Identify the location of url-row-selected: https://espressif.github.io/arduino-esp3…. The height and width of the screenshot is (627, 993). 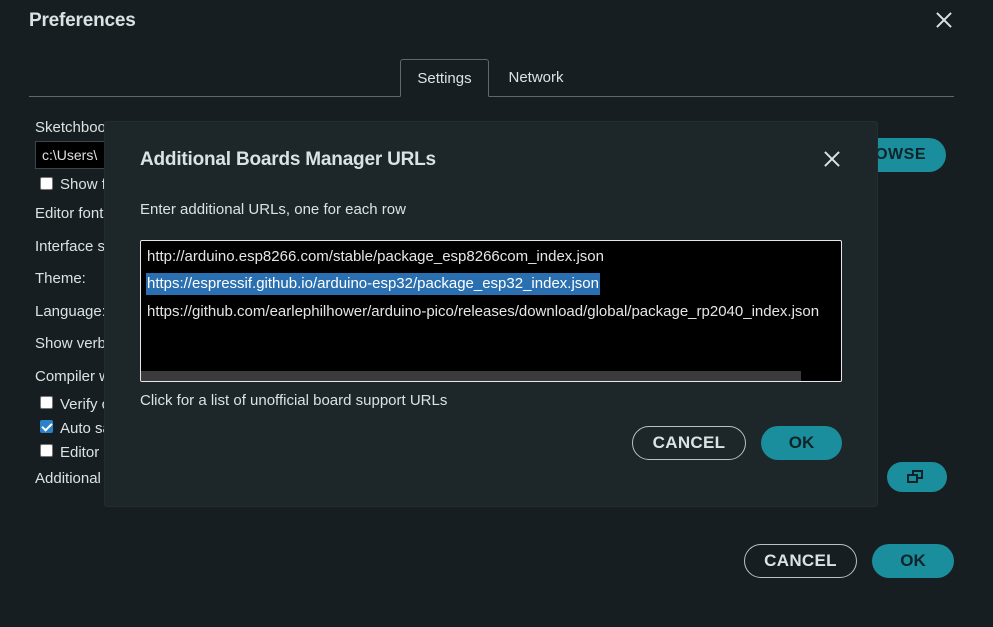
(373, 284).